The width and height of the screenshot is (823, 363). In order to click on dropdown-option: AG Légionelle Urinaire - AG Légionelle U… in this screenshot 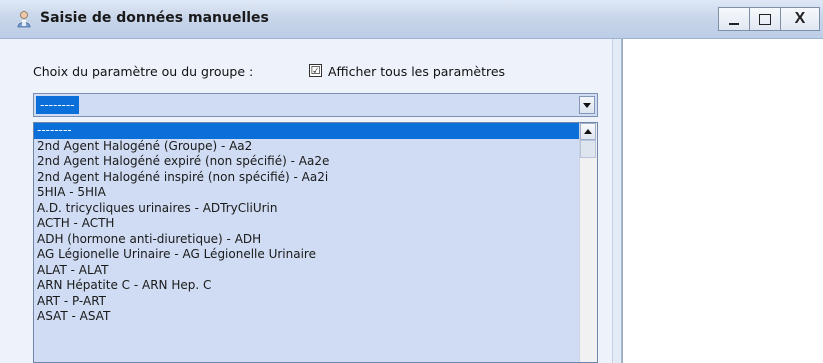, I will do `click(307, 255)`.